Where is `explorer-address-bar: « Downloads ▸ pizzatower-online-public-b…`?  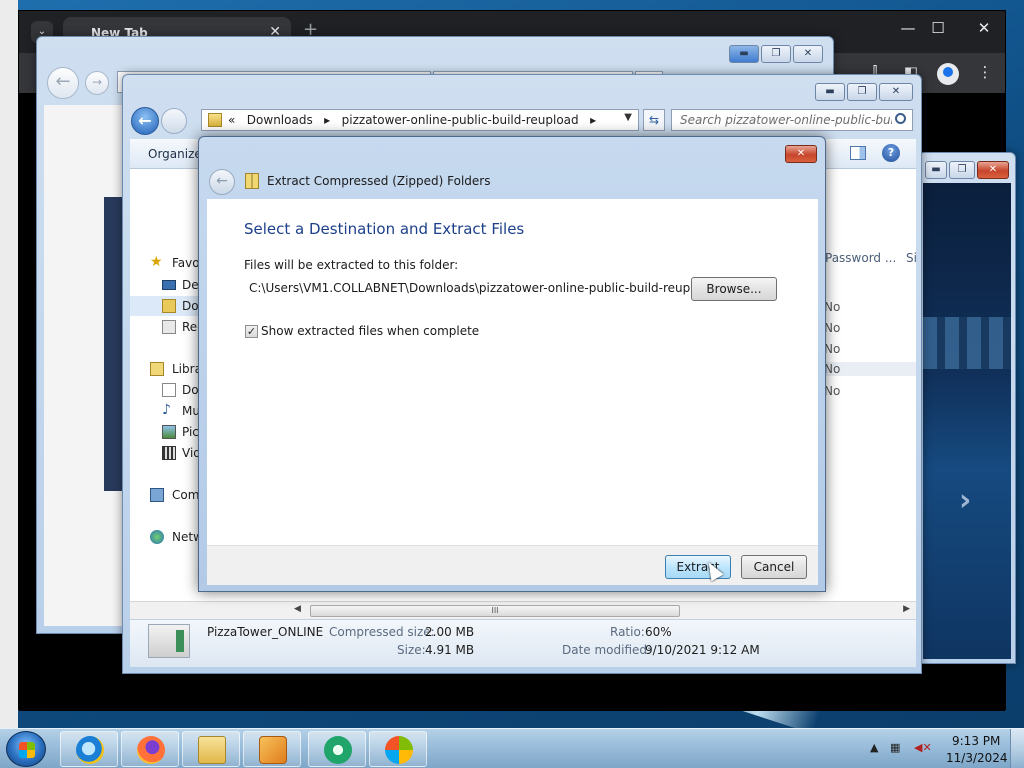
explorer-address-bar: « Downloads ▸ pizzatower-online-public-b… is located at coordinates (420, 120).